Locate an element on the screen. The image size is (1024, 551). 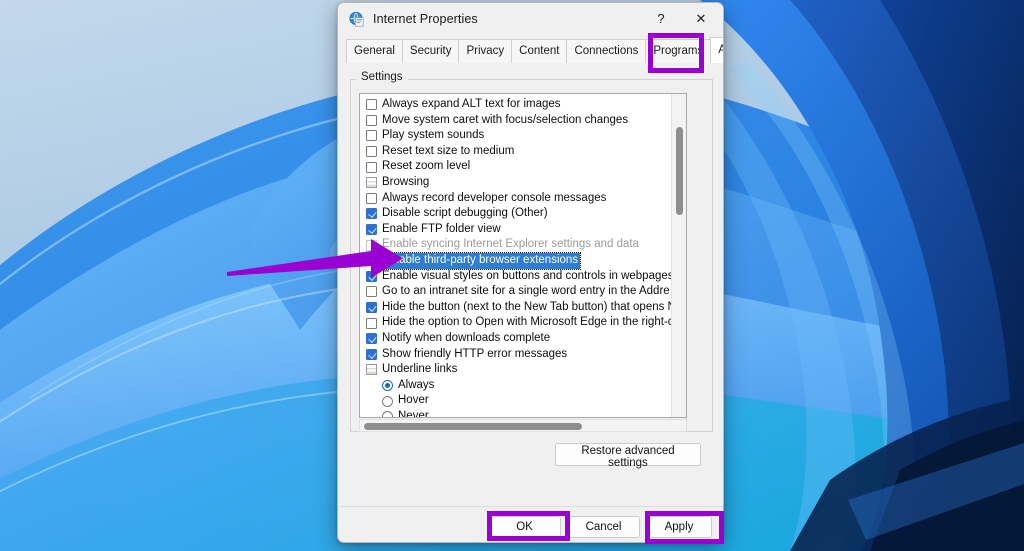
settings-list-item: Enable third-party browser extensions is located at coordinates (516, 260).